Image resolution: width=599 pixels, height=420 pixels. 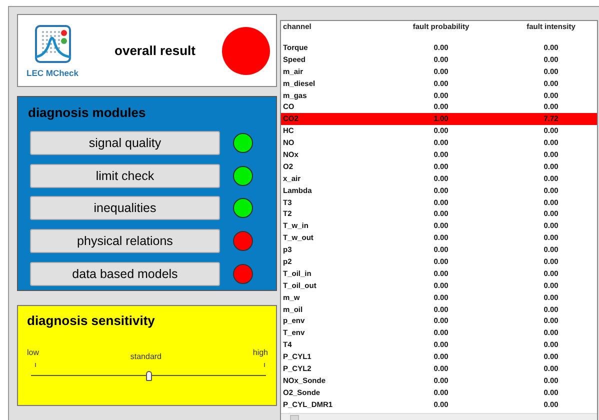 What do you see at coordinates (125, 143) in the screenshot?
I see `module-button: signal quality` at bounding box center [125, 143].